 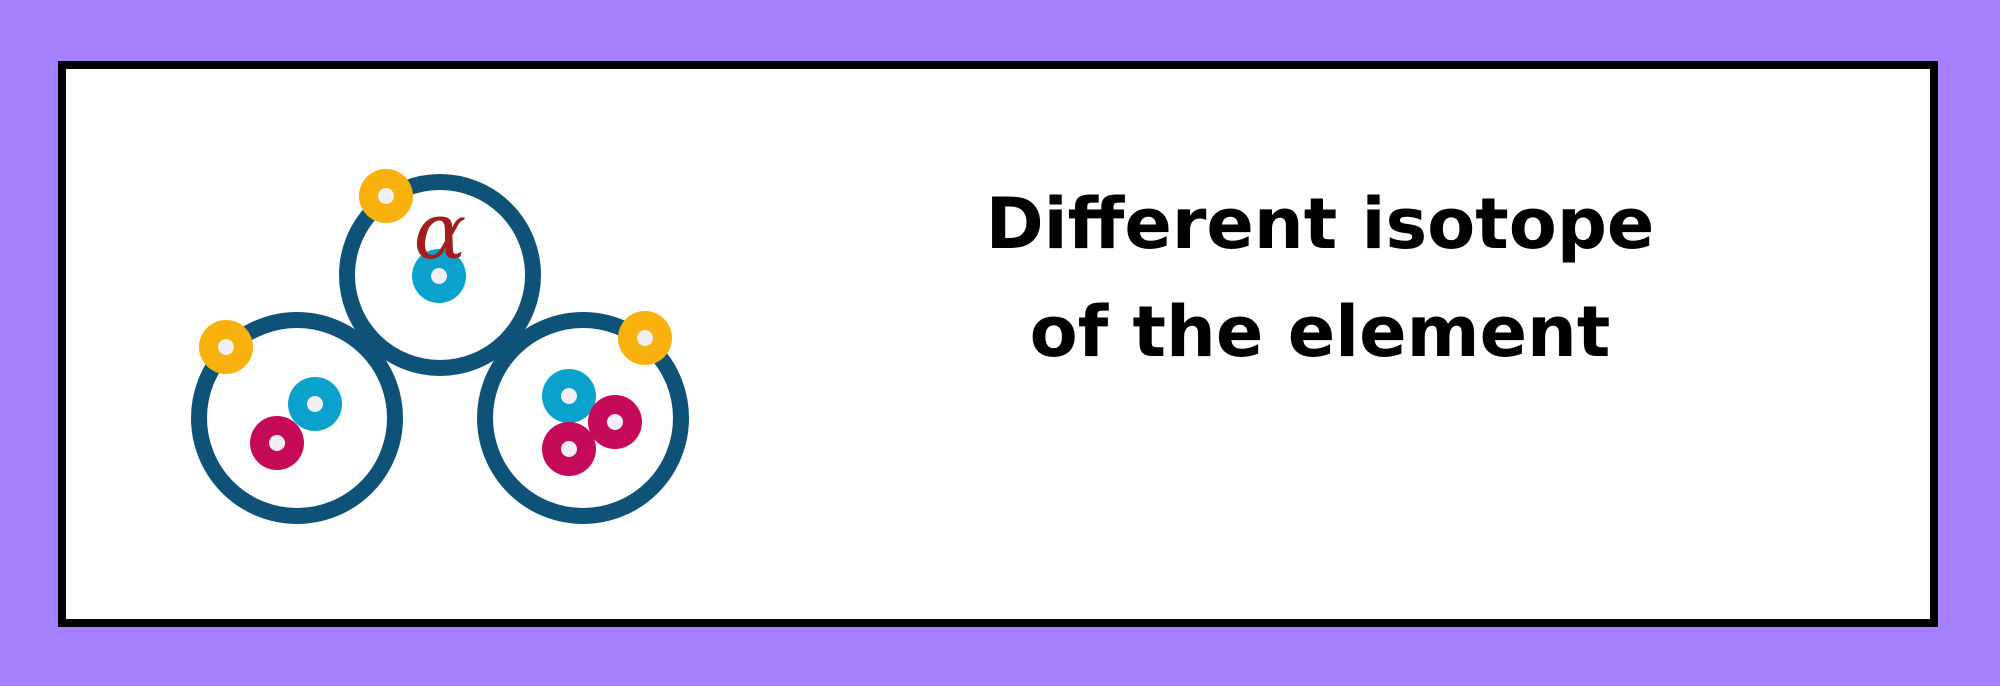 I want to click on caption: Different isotope of the element, so click(x=1320, y=278).